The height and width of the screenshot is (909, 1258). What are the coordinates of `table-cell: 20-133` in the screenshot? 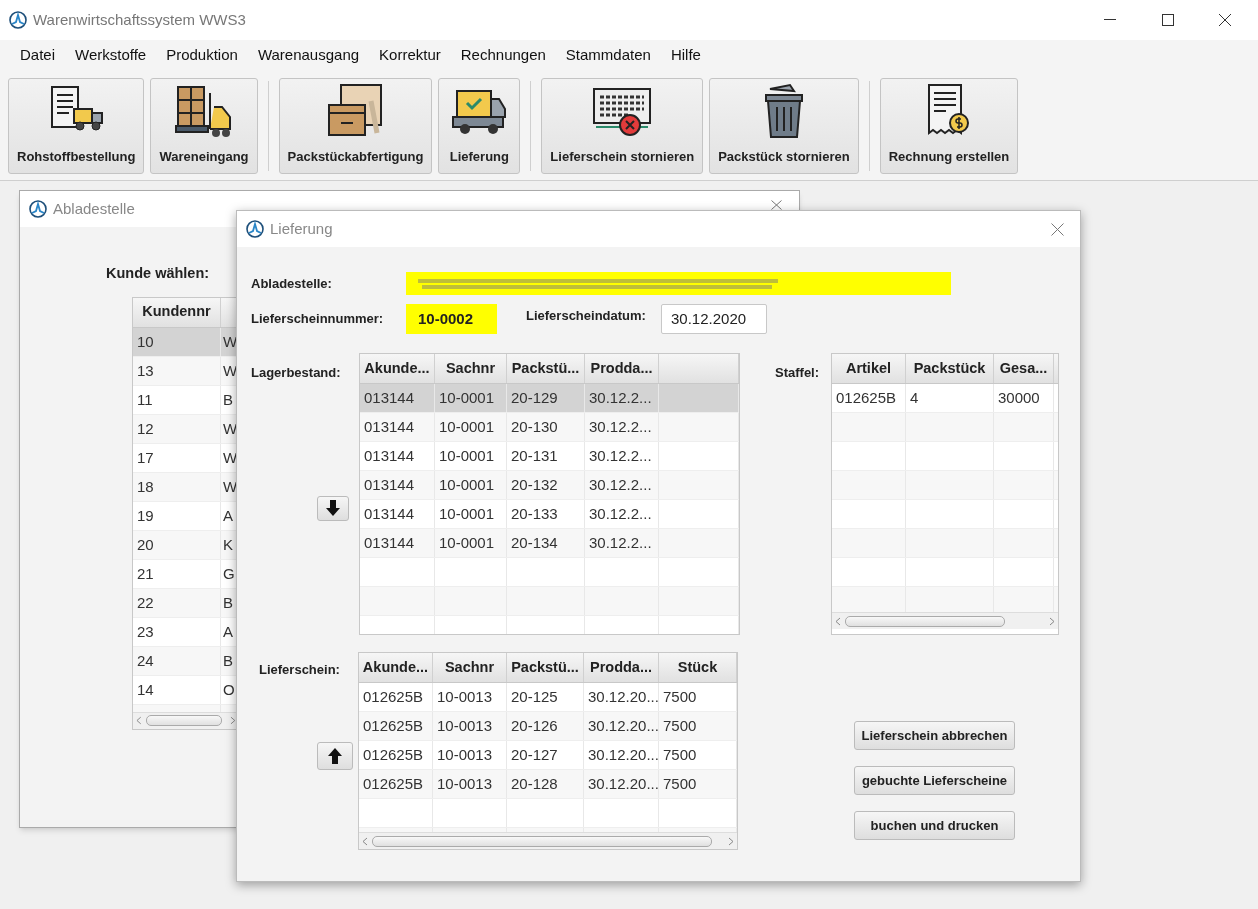 It's located at (546, 514).